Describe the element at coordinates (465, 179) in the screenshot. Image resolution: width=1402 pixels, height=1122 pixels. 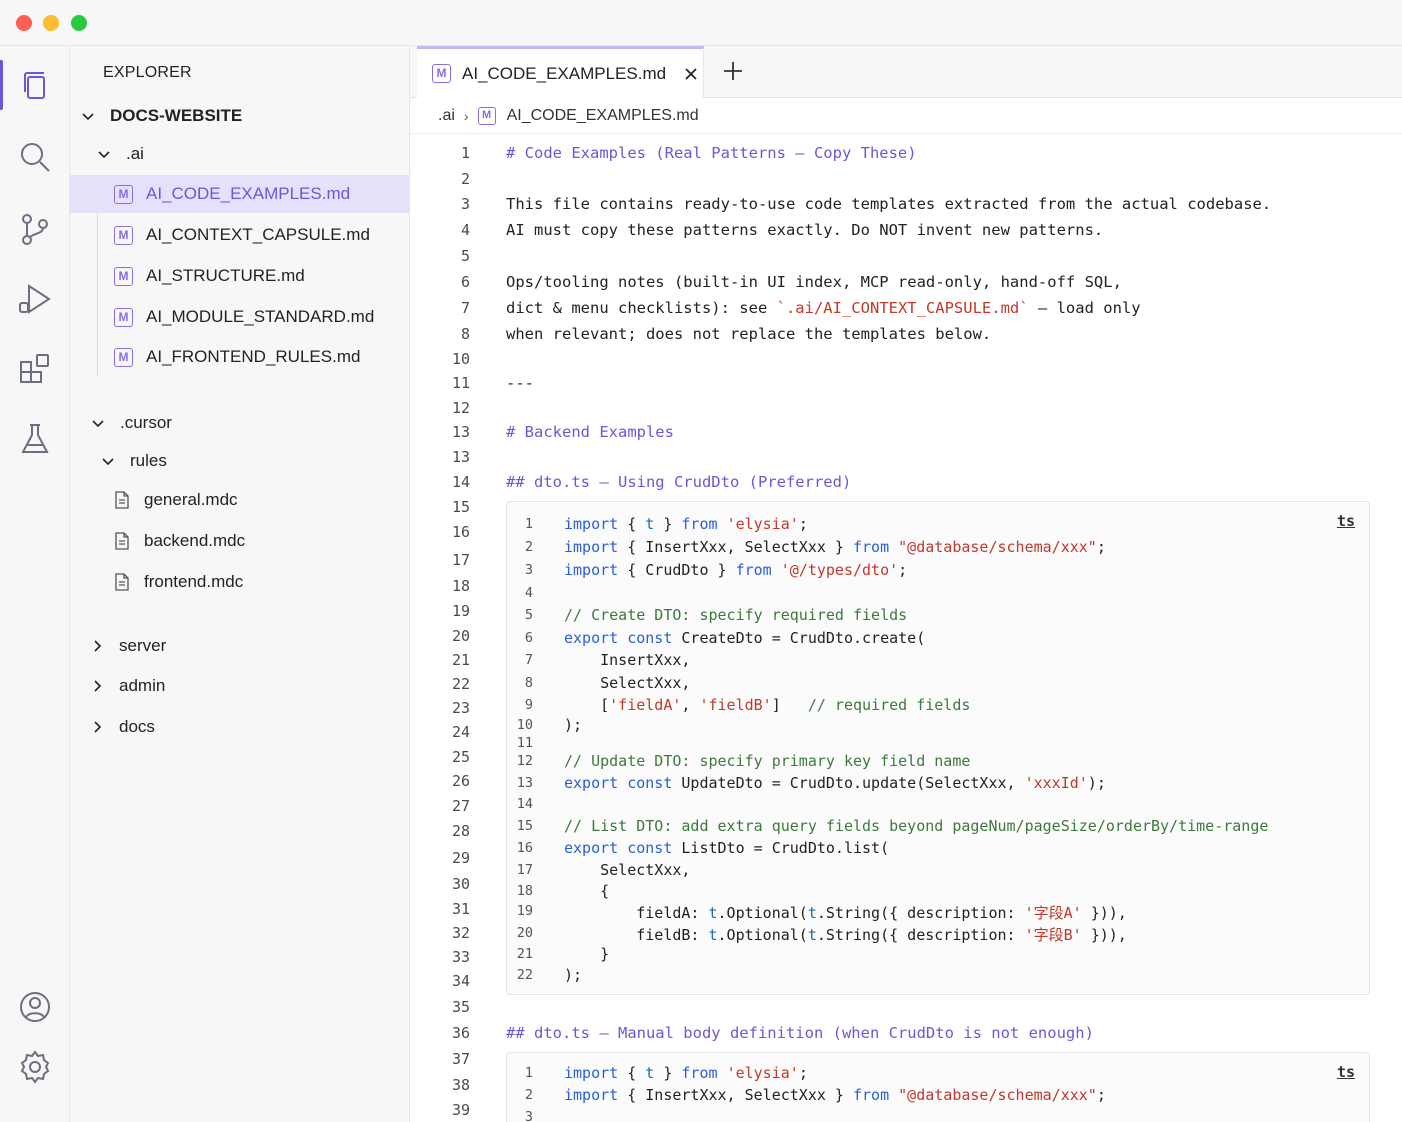
I see `line-number: 2` at that location.